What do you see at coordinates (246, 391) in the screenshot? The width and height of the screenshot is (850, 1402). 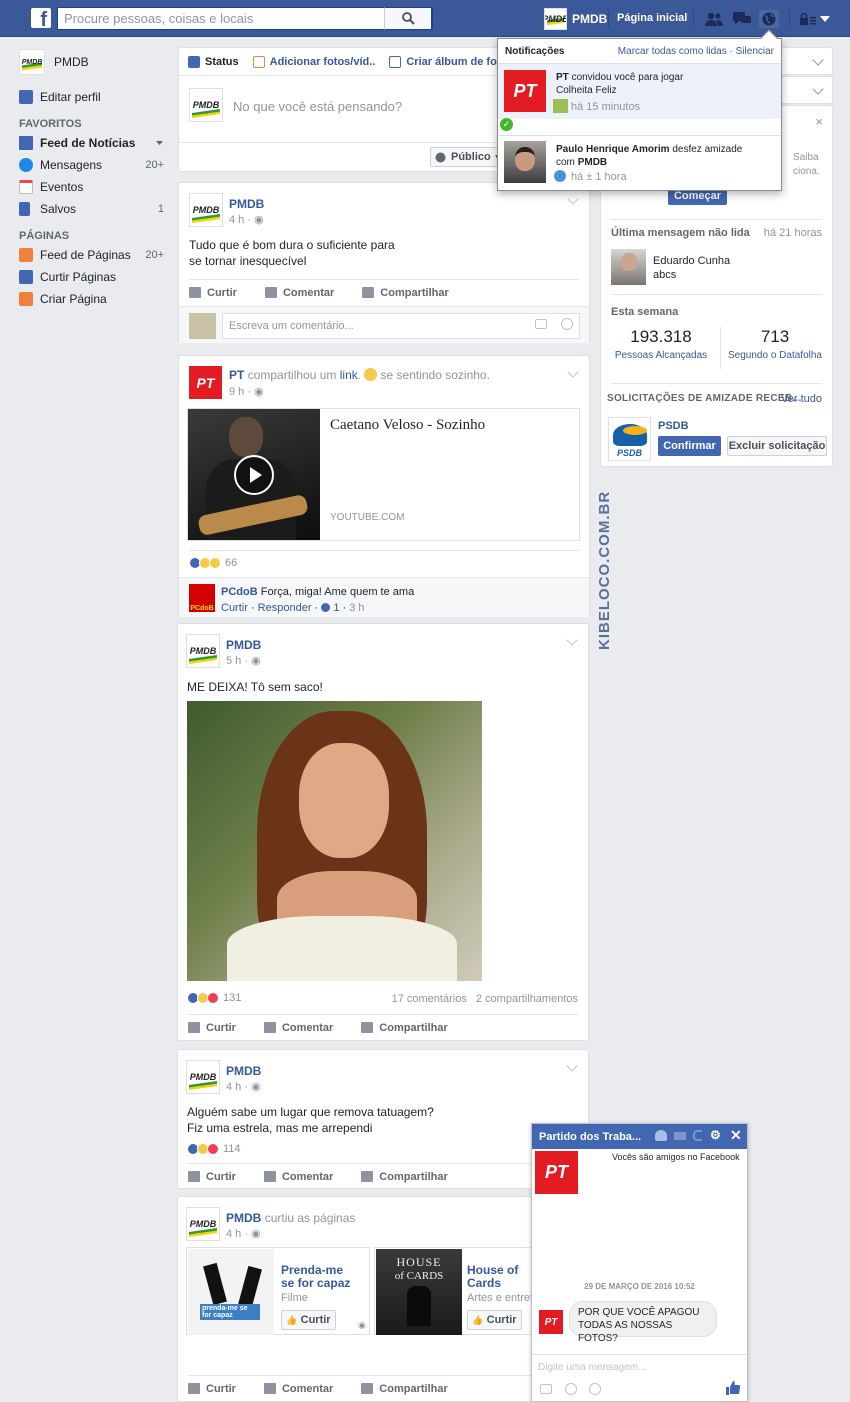 I see `post-time: 9 h · ◉` at bounding box center [246, 391].